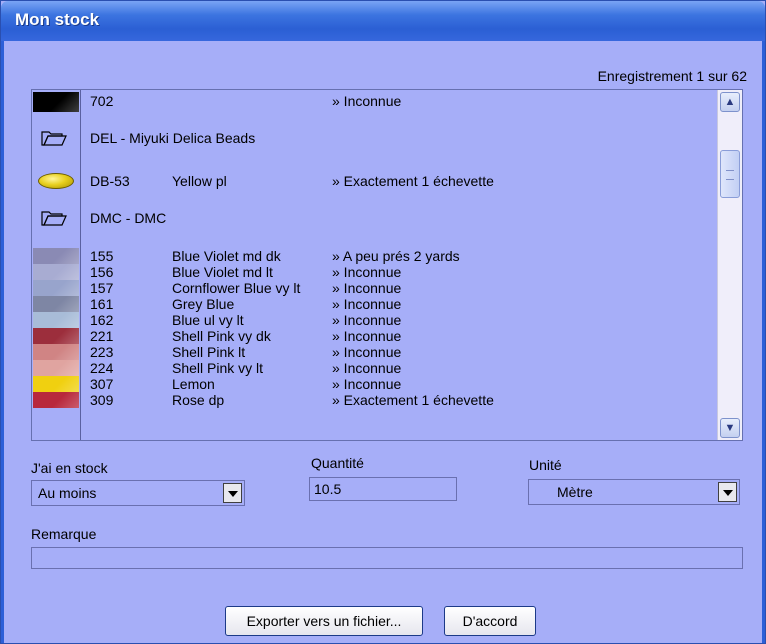  What do you see at coordinates (328, 489) in the screenshot?
I see `quantity-value: 10.5` at bounding box center [328, 489].